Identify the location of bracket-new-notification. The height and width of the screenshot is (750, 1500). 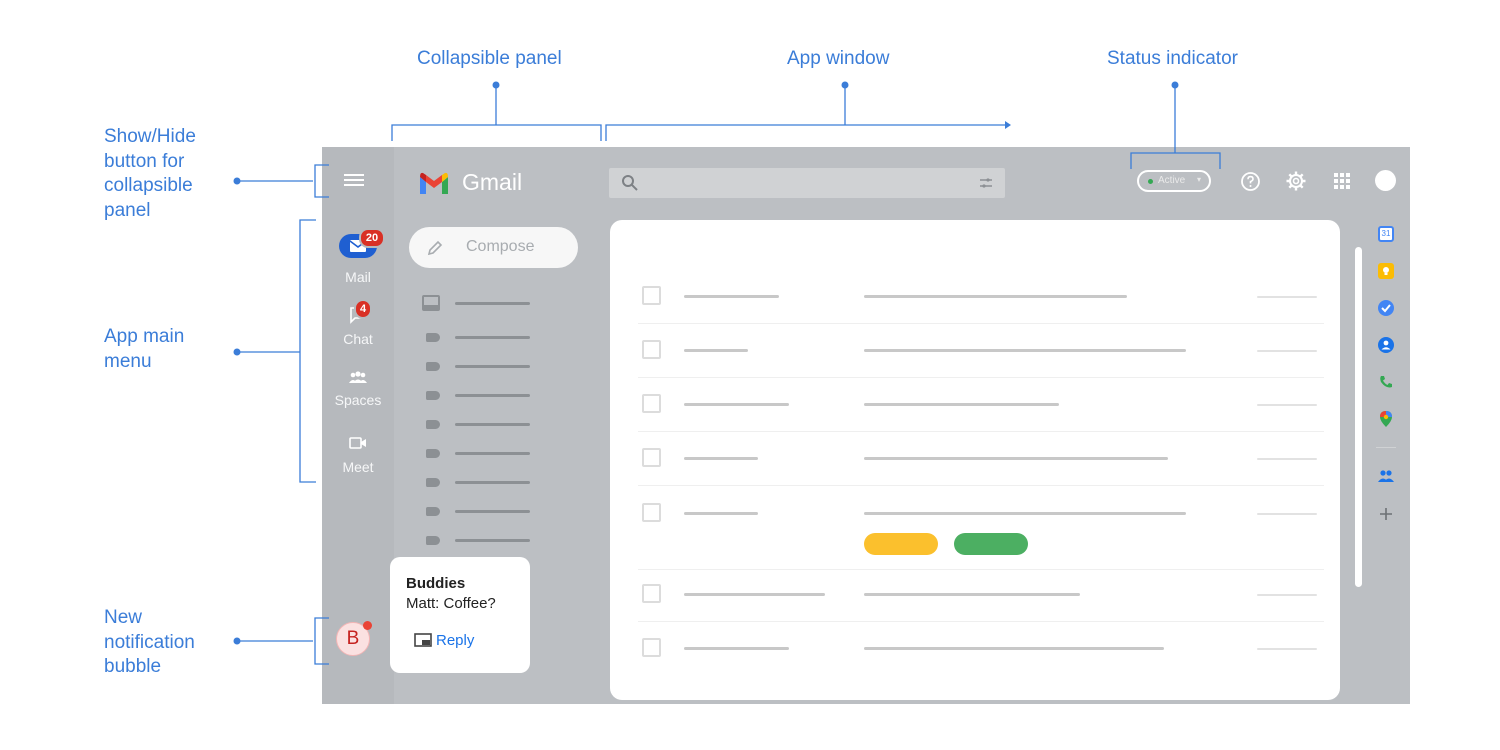
(321, 641).